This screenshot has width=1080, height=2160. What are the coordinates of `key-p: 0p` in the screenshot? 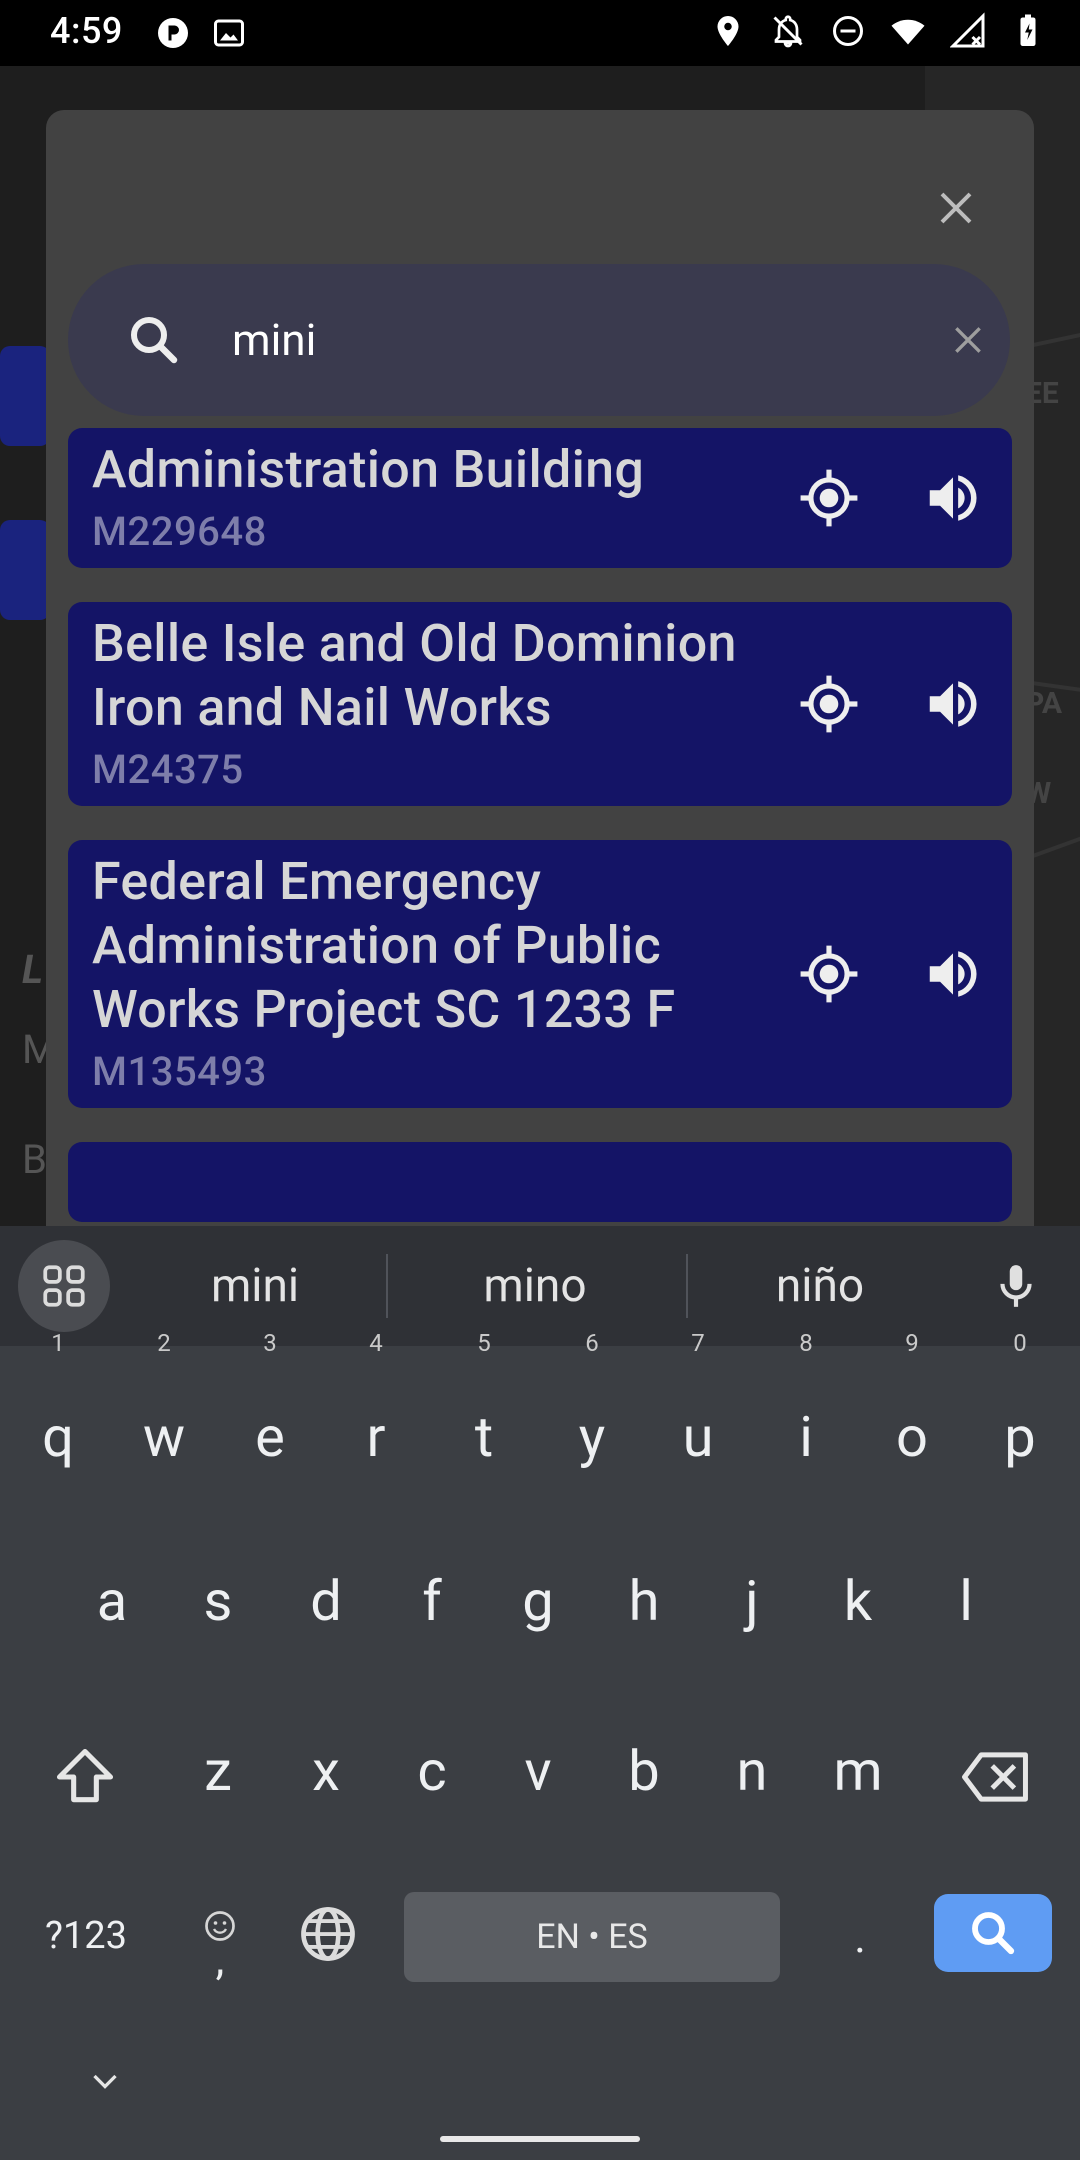 It's located at (1020, 1420).